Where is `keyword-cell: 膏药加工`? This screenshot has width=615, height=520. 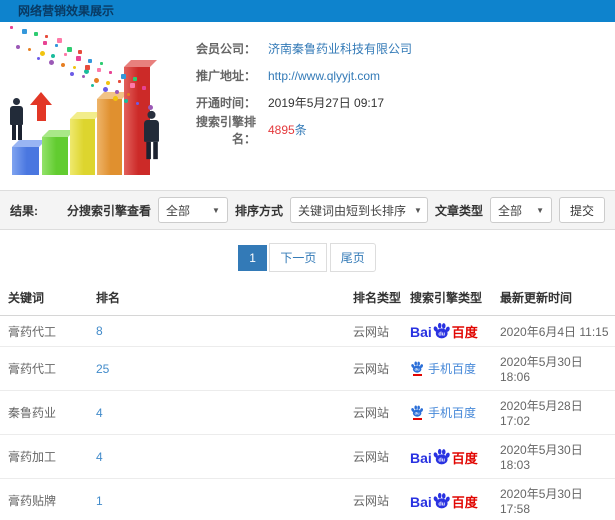 keyword-cell: 膏药加工 is located at coordinates (44, 456).